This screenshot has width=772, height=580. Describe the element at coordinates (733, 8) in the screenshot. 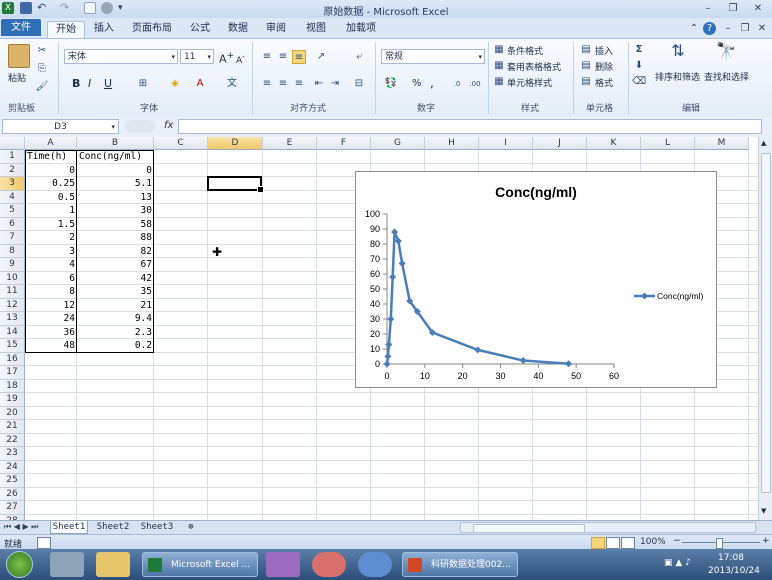

I see `restore-icon: ❐` at that location.